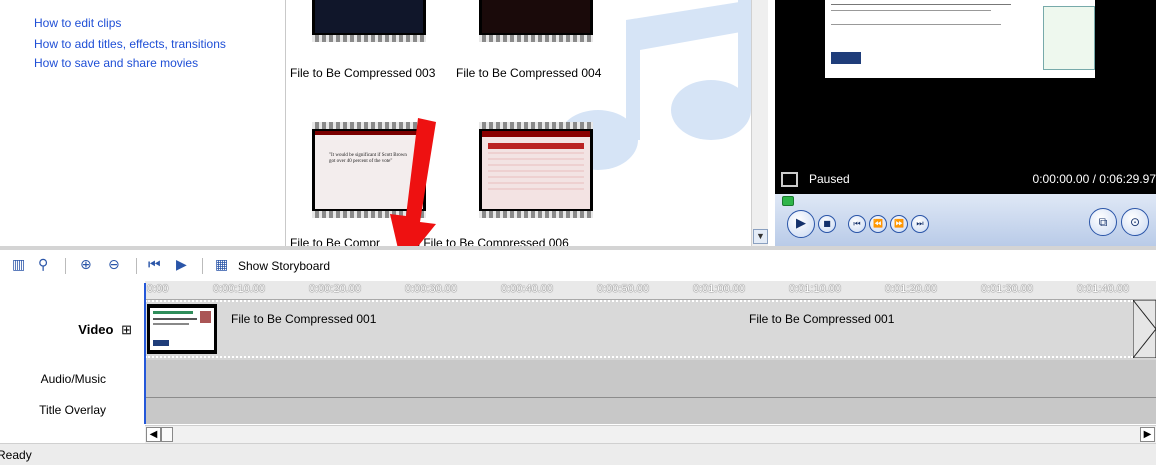  Describe the element at coordinates (431, 289) in the screenshot. I see `ruler-tick: 0:00:30.00` at that location.